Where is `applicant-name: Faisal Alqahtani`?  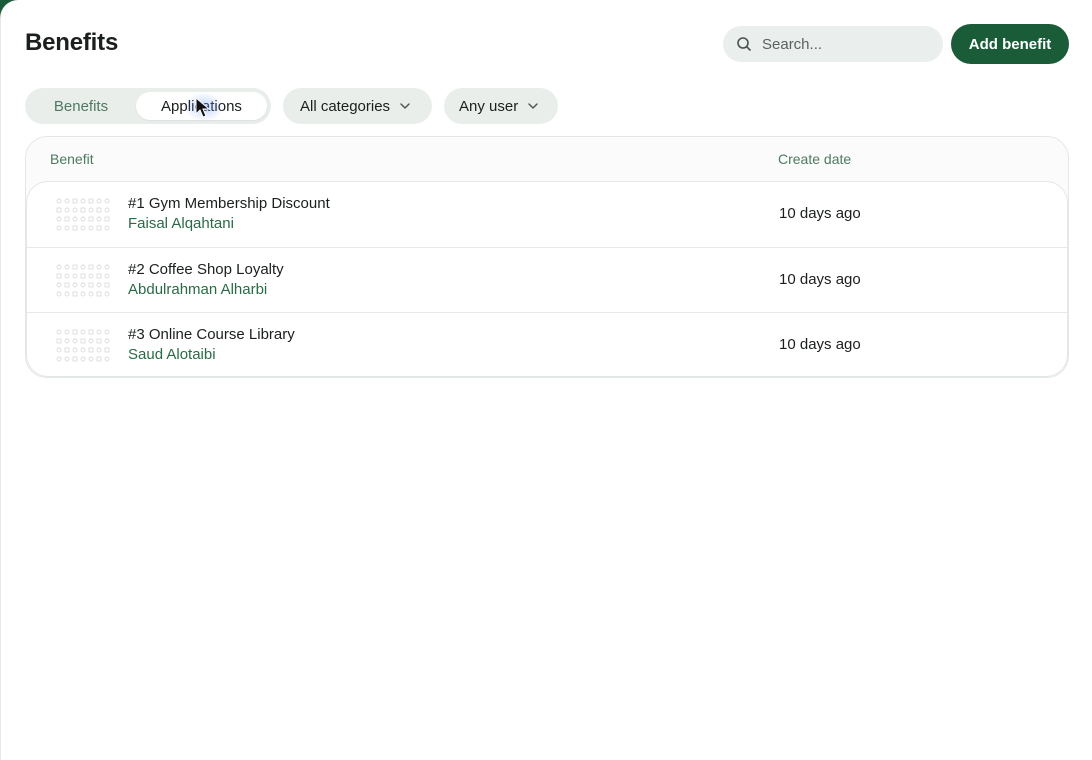
applicant-name: Faisal Alqahtani is located at coordinates (181, 223).